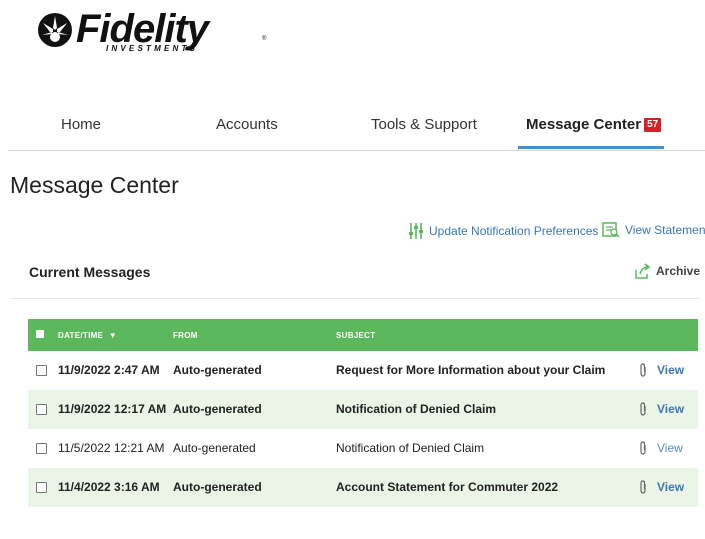 The image size is (705, 539). Describe the element at coordinates (81, 335) in the screenshot. I see `date-header-label: DATE/TIME` at that location.